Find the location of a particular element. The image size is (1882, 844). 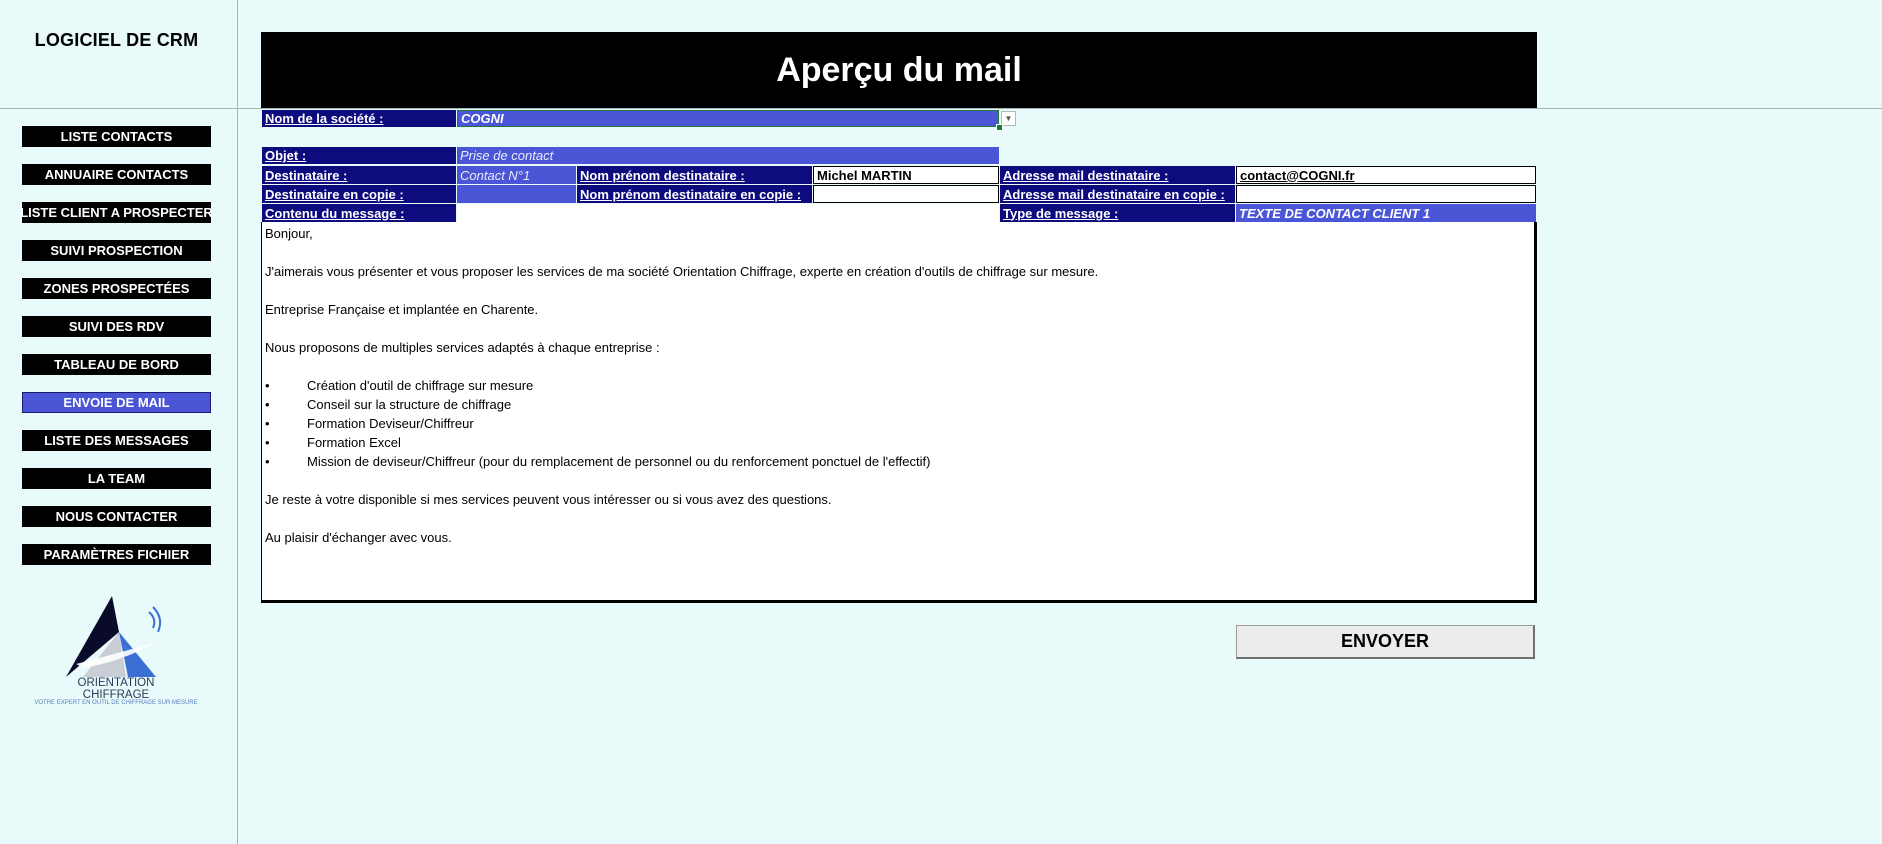

list-item: • Formation Deviseur/Chiffreur is located at coordinates (898, 423).